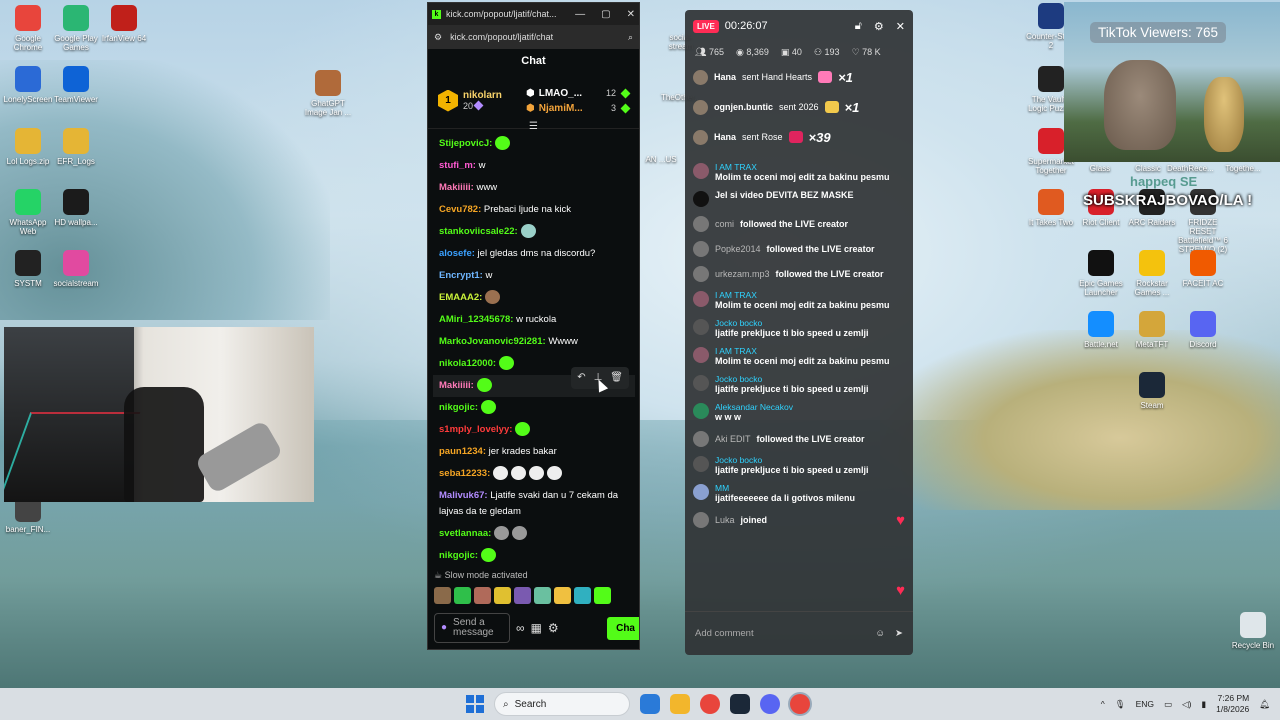 This screenshot has height=720, width=1280. What do you see at coordinates (534, 320) in the screenshot?
I see `chat-message: AMiri_12345678: w ruckola` at bounding box center [534, 320].